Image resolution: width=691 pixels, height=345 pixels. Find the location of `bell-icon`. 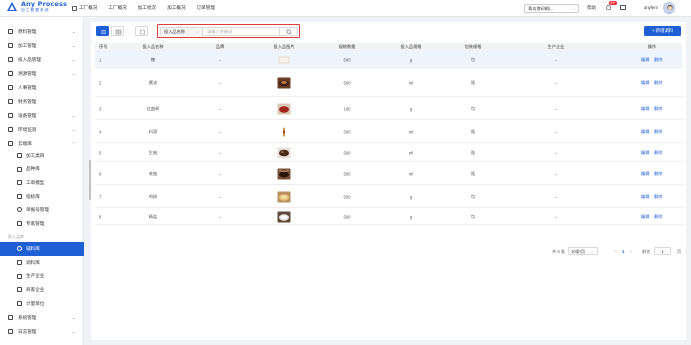

bell-icon is located at coordinates (608, 7).